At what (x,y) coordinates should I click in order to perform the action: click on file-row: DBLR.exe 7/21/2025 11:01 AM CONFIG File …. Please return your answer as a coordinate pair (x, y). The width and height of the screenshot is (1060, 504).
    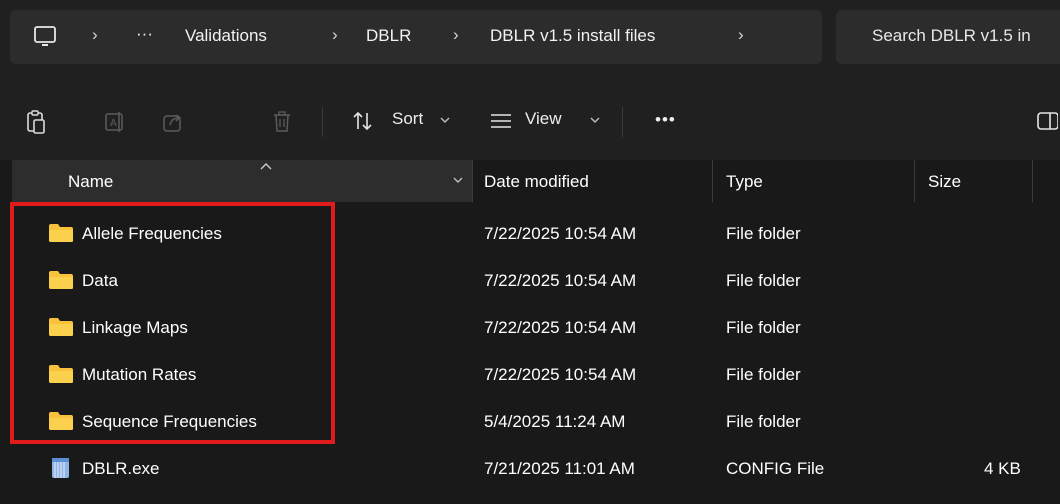
    Looking at the image, I should click on (530, 468).